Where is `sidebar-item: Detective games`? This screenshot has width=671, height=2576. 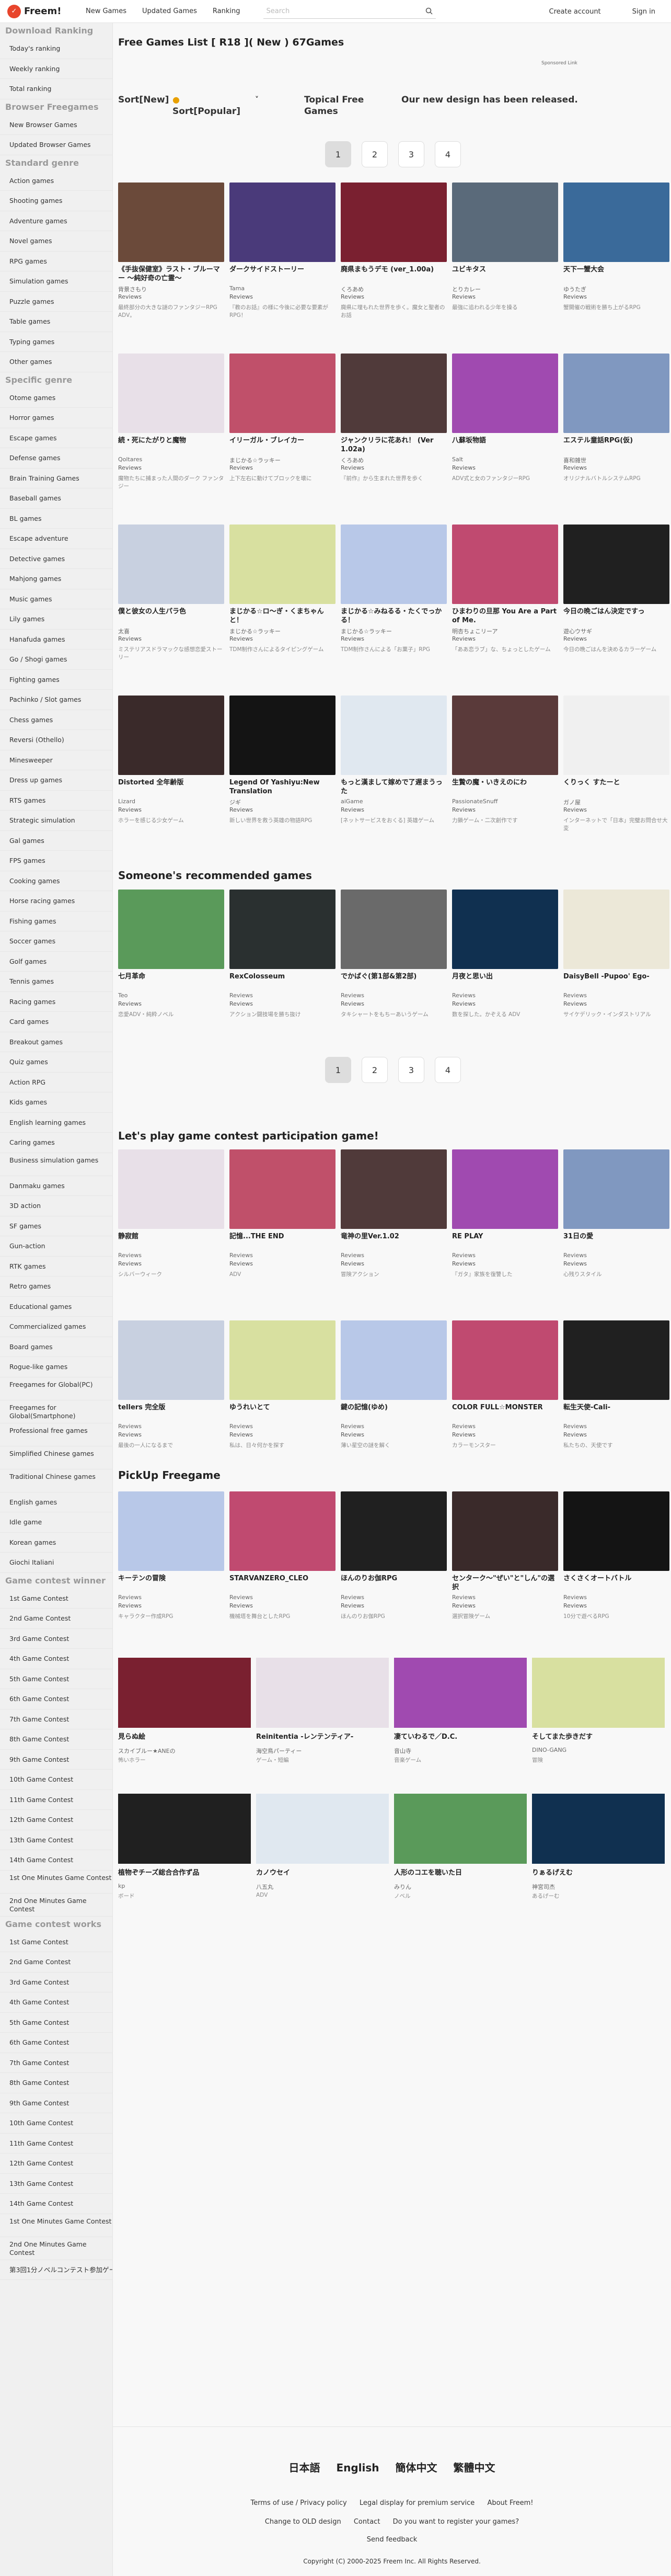 sidebar-item: Detective games is located at coordinates (56, 559).